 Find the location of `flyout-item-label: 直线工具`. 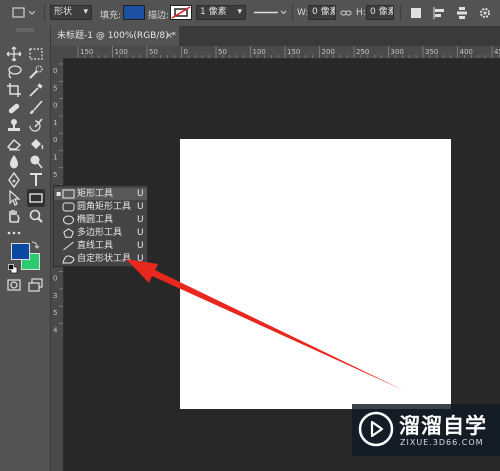

flyout-item-label: 直线工具 is located at coordinates (95, 246).